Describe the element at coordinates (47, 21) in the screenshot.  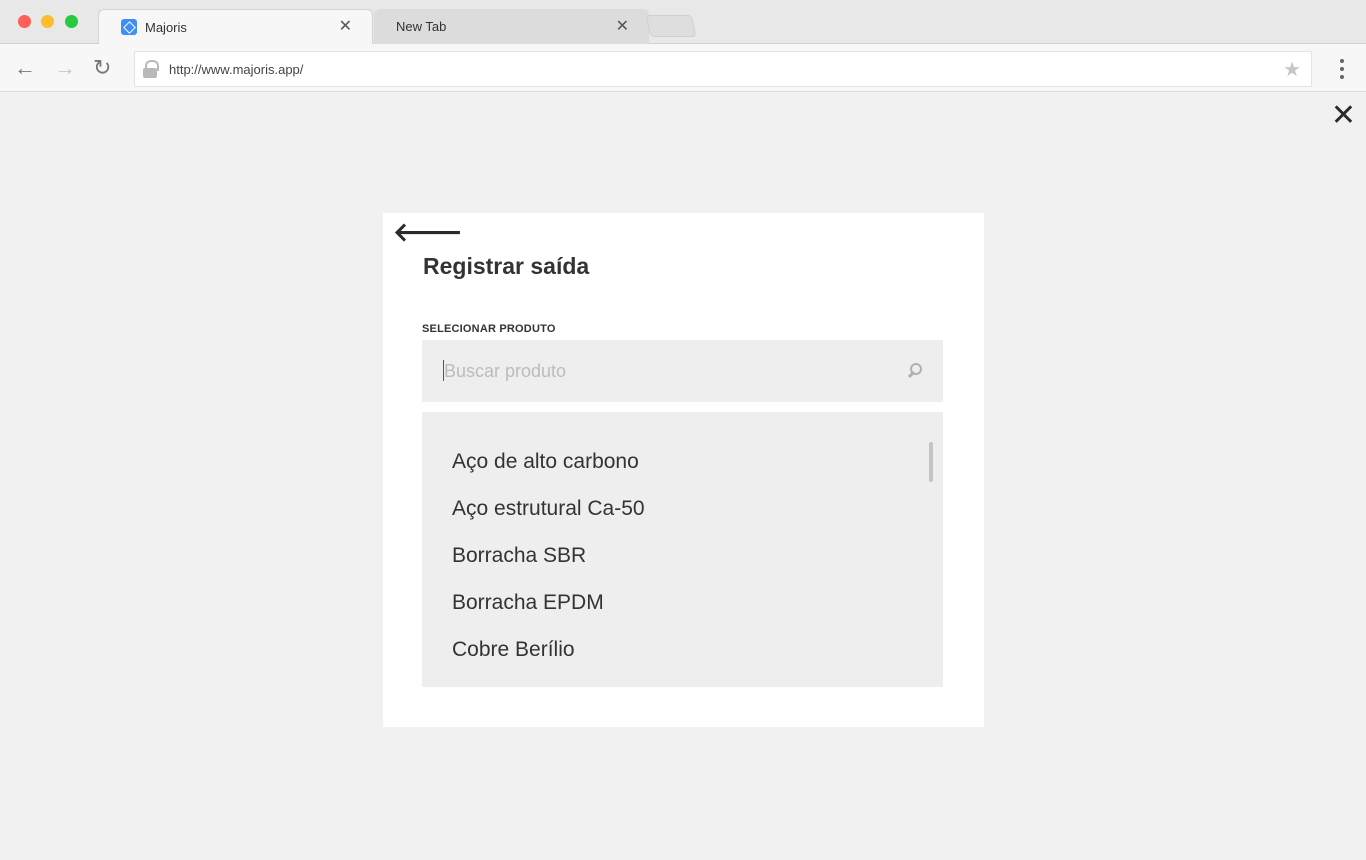
I see `window-minimize-button` at that location.